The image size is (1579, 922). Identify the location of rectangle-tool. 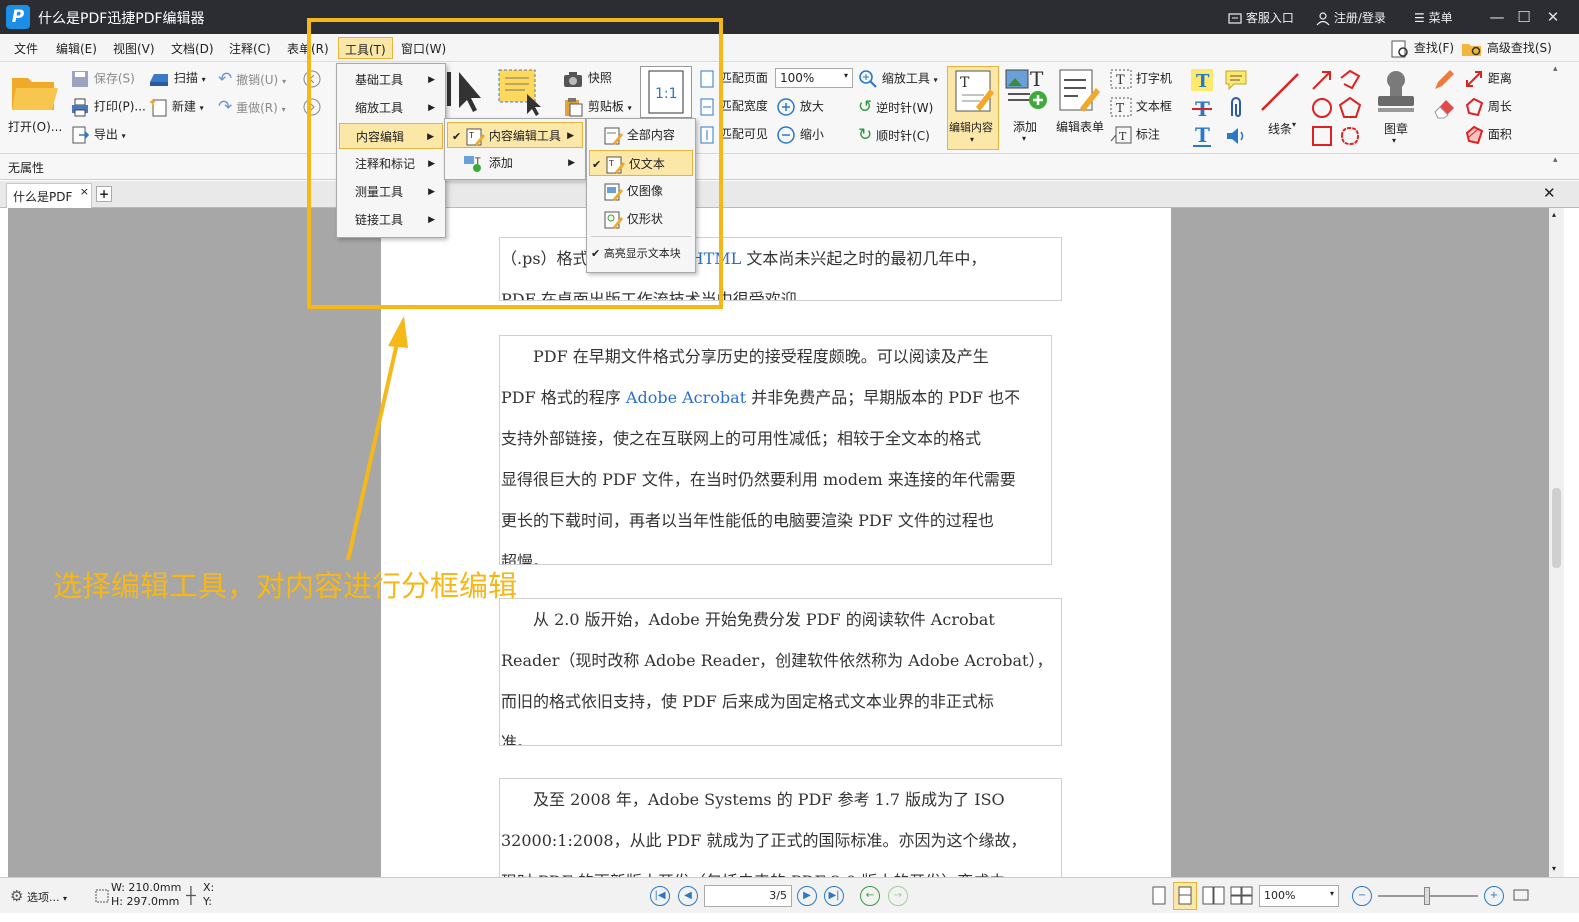
(1322, 137).